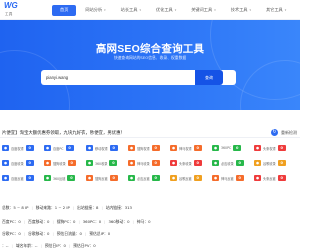 The image size is (320, 250). I want to click on nav-item-1: 网站分析 ▾, so click(95, 10).